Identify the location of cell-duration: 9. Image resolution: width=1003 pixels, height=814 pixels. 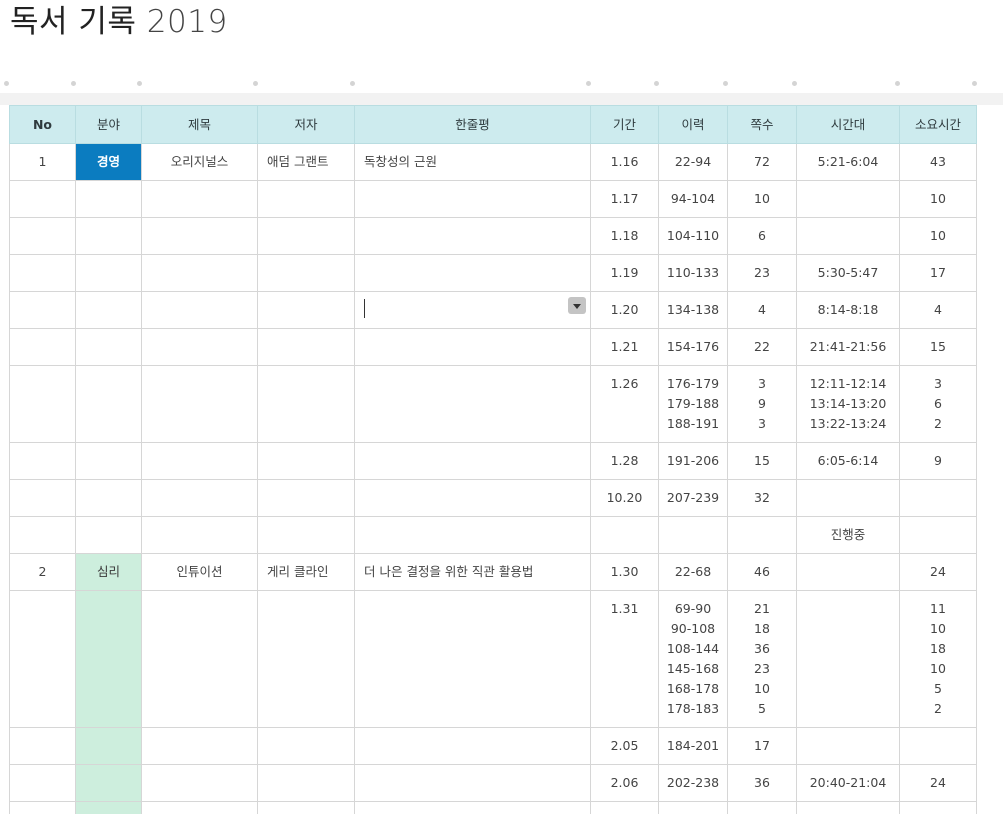
(938, 461).